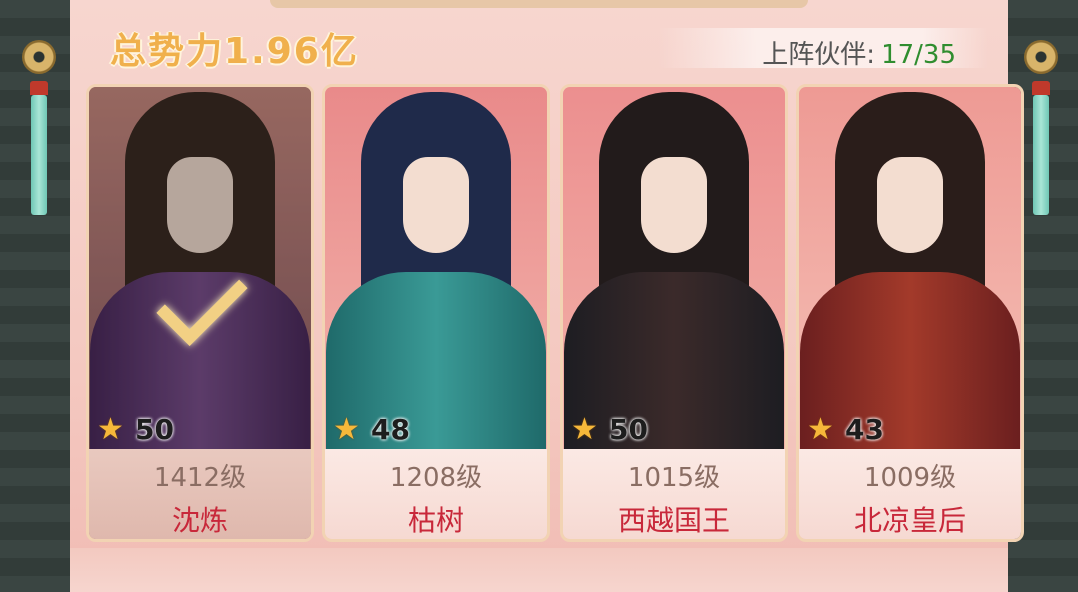 This screenshot has width=1078, height=592. Describe the element at coordinates (435, 520) in the screenshot. I see `partner-name: 枯树` at that location.